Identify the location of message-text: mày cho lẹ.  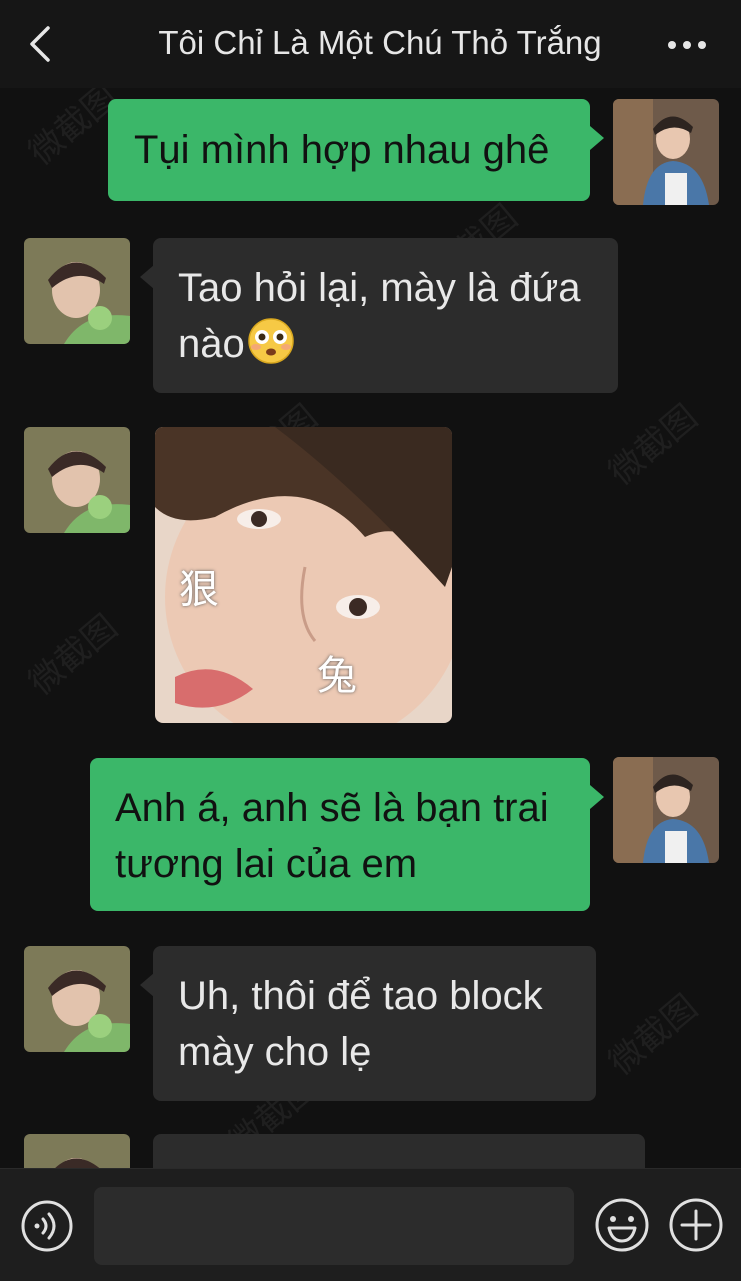
(275, 1052).